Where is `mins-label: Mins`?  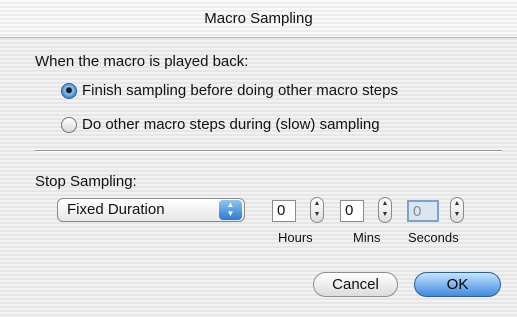 mins-label: Mins is located at coordinates (367, 237).